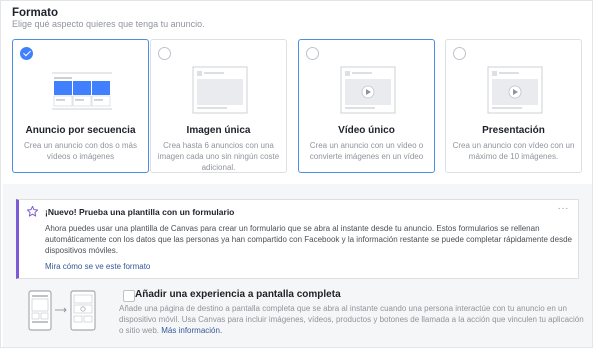 This screenshot has width=593, height=348. Describe the element at coordinates (62, 310) in the screenshot. I see `fullscreen-experience-illustration` at that location.